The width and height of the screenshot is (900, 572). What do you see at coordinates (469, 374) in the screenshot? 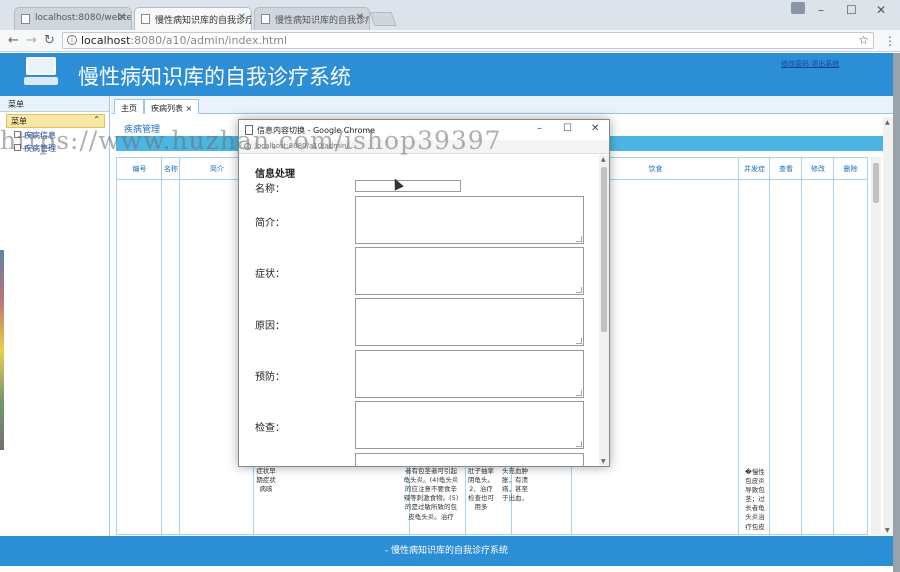
I see `prevent-textarea` at bounding box center [469, 374].